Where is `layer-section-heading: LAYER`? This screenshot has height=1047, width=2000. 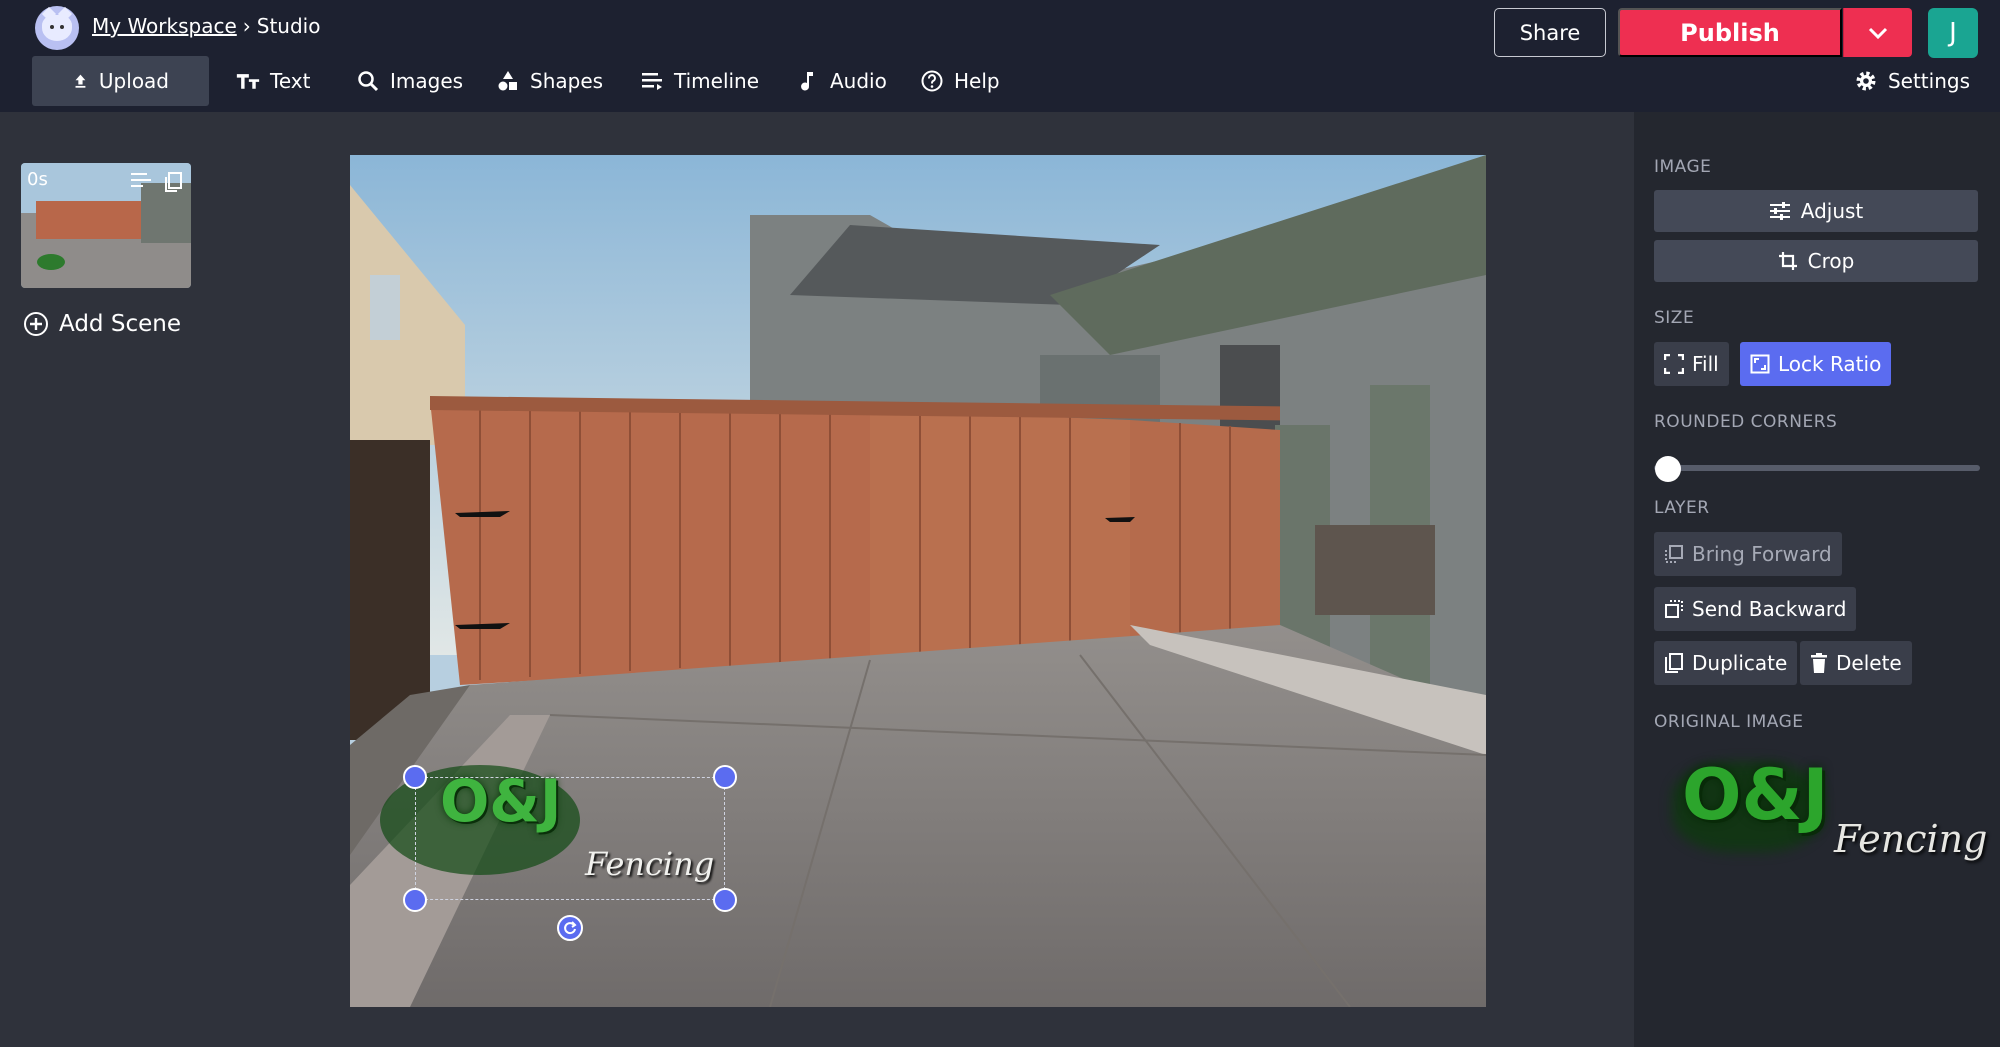
layer-section-heading: LAYER is located at coordinates (1682, 508).